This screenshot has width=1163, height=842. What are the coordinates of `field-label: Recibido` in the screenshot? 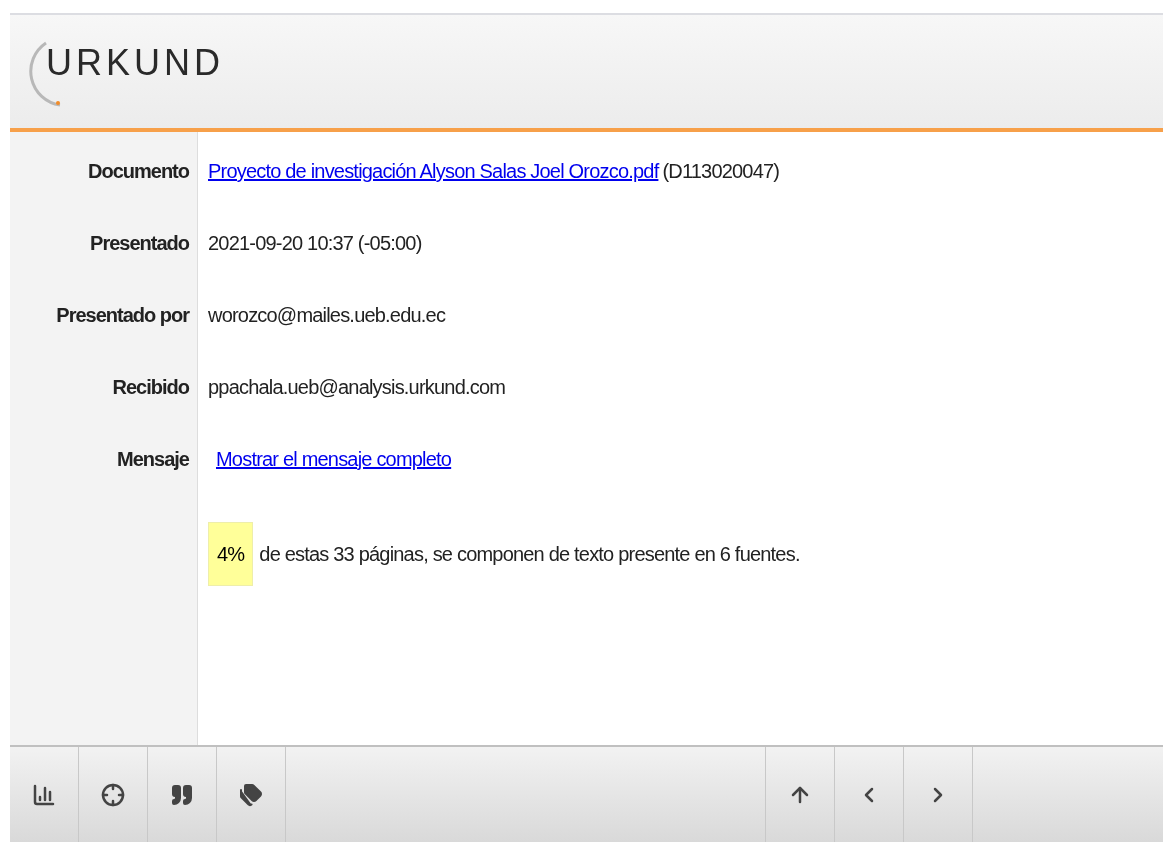 It's located at (150, 387).